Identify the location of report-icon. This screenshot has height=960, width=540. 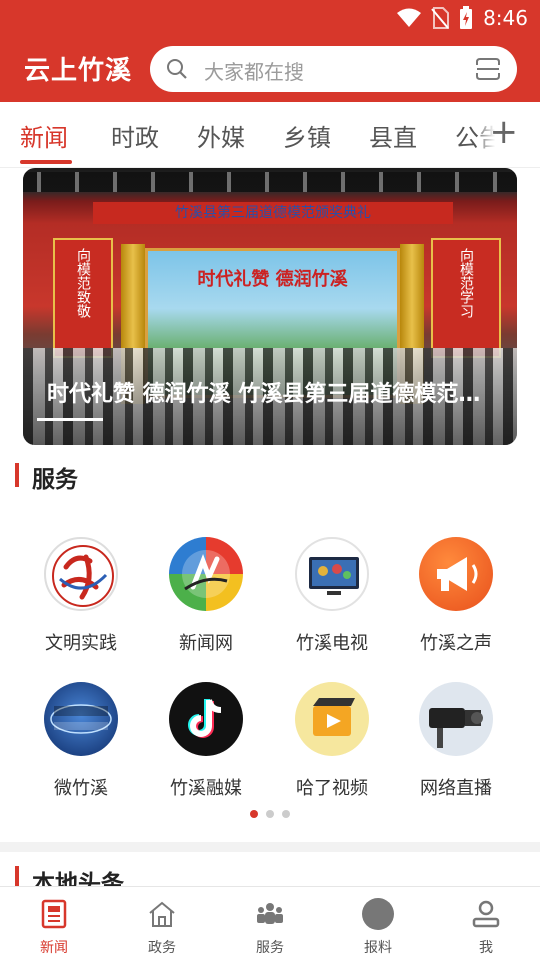
(378, 914).